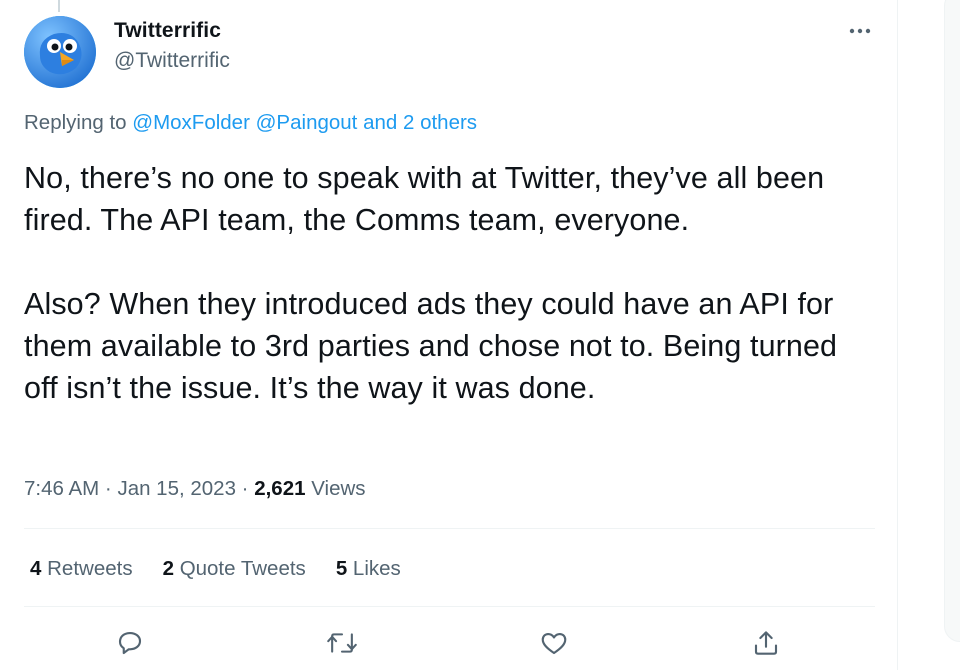  What do you see at coordinates (191, 122) in the screenshot?
I see `mention-link: @MoxFolder` at bounding box center [191, 122].